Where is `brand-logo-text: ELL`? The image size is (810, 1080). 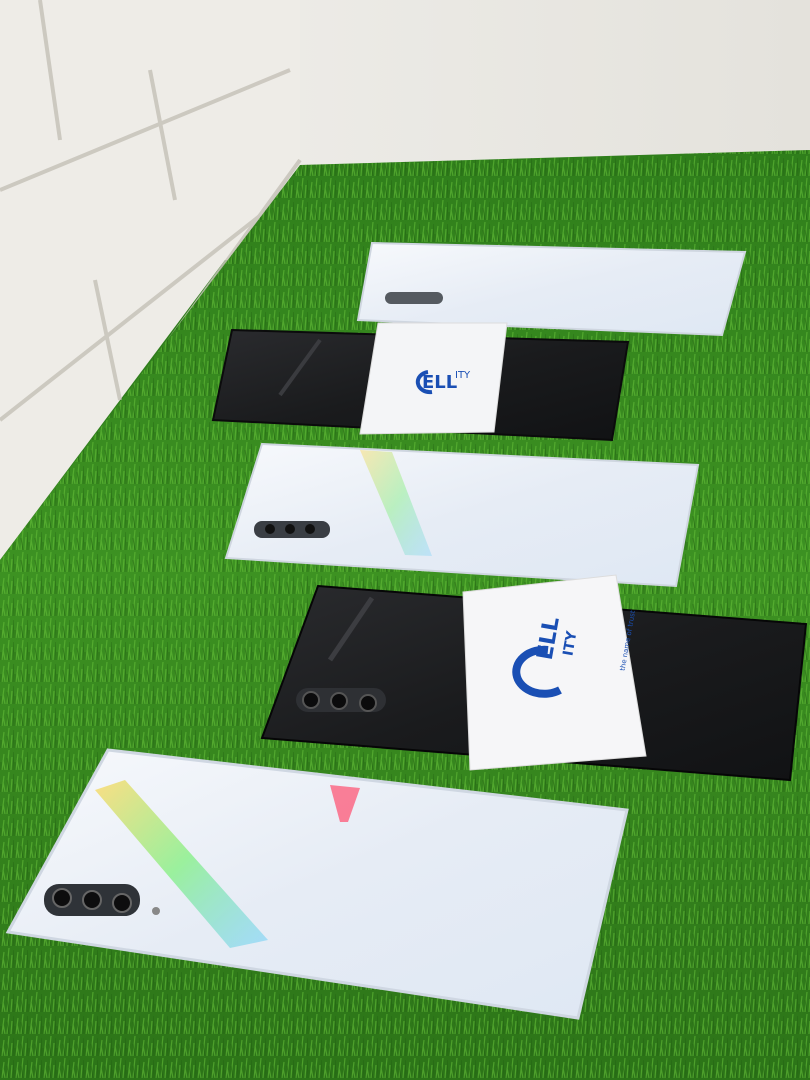
brand-logo-text: ELL is located at coordinates (439, 382).